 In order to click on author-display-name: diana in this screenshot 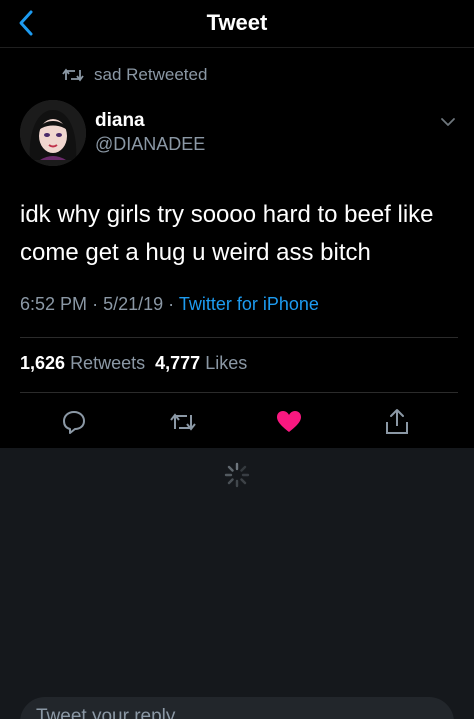, I will do `click(120, 121)`.